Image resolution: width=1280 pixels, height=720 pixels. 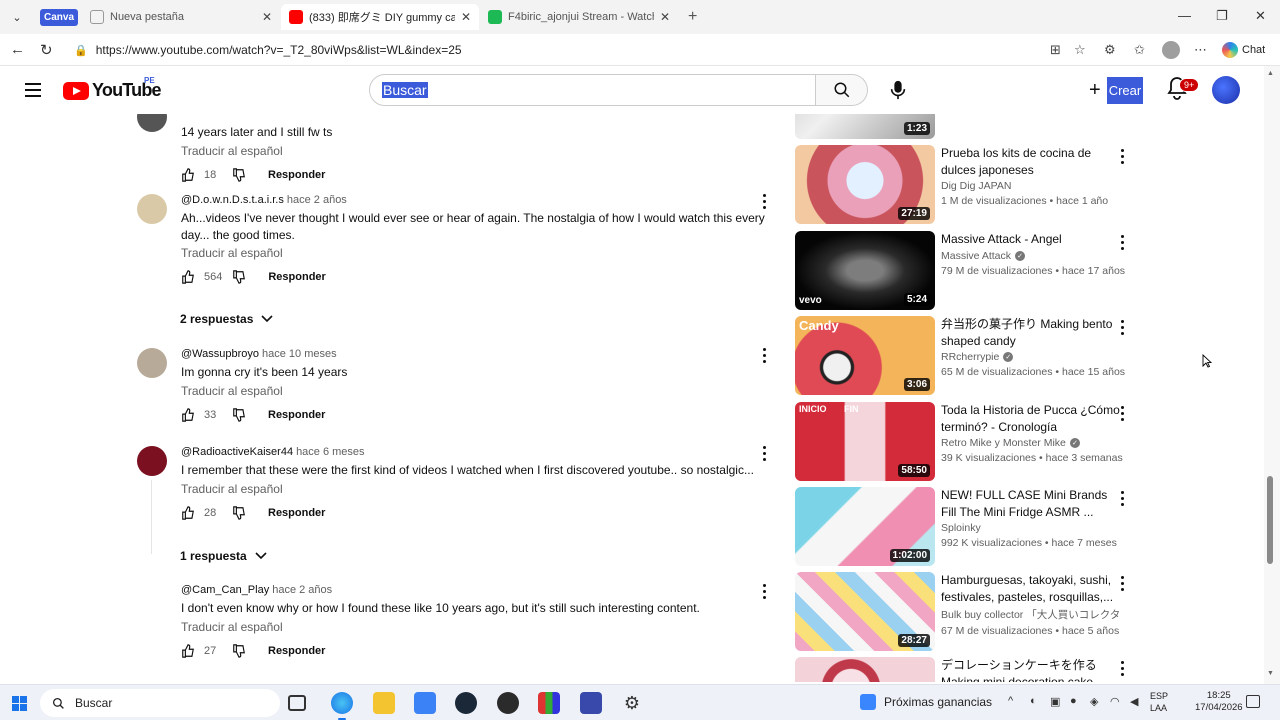 What do you see at coordinates (579, 17) in the screenshot?
I see `tab-stream: F4biric_ajonjui Stream - Watch Live ✕` at bounding box center [579, 17].